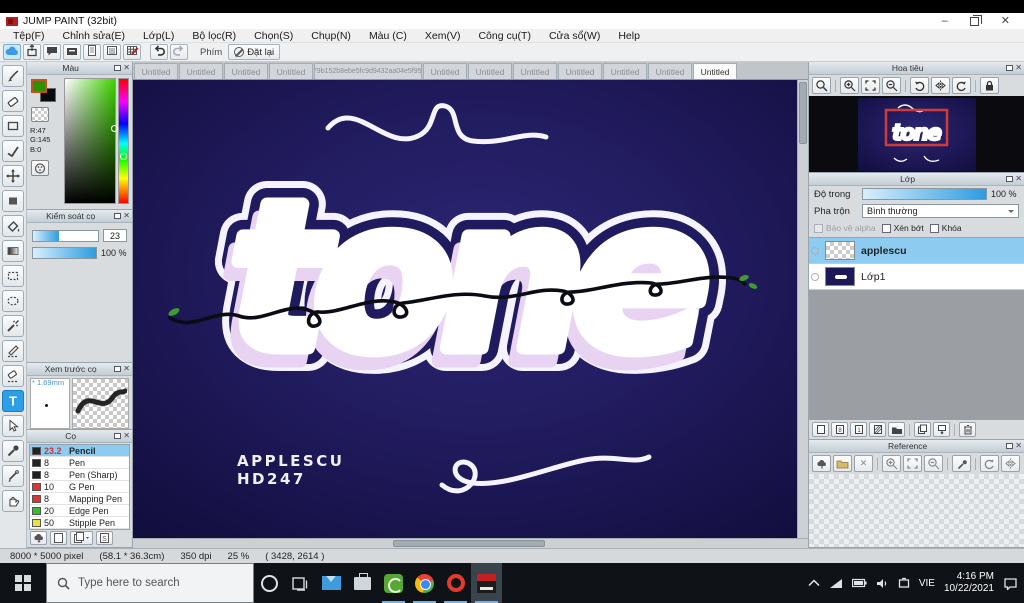 The image size is (1024, 603). Describe the element at coordinates (490, 71) in the screenshot. I see `tab-untitled-6: Untitled` at that location.